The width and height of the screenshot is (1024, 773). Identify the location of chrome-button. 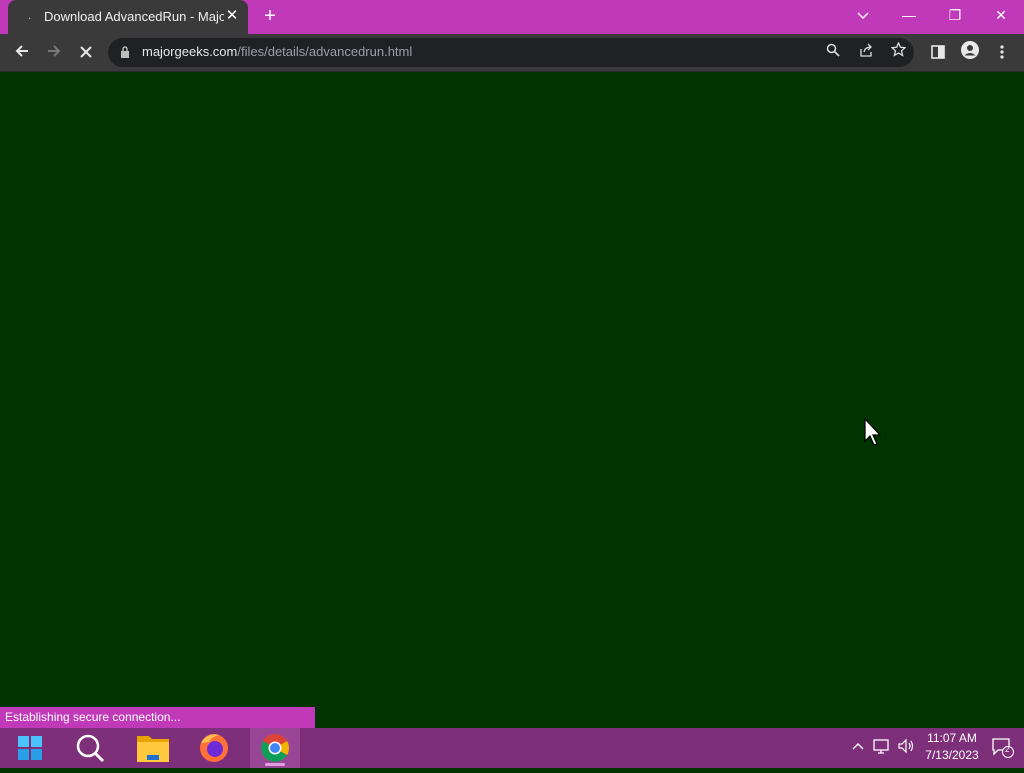
(275, 748).